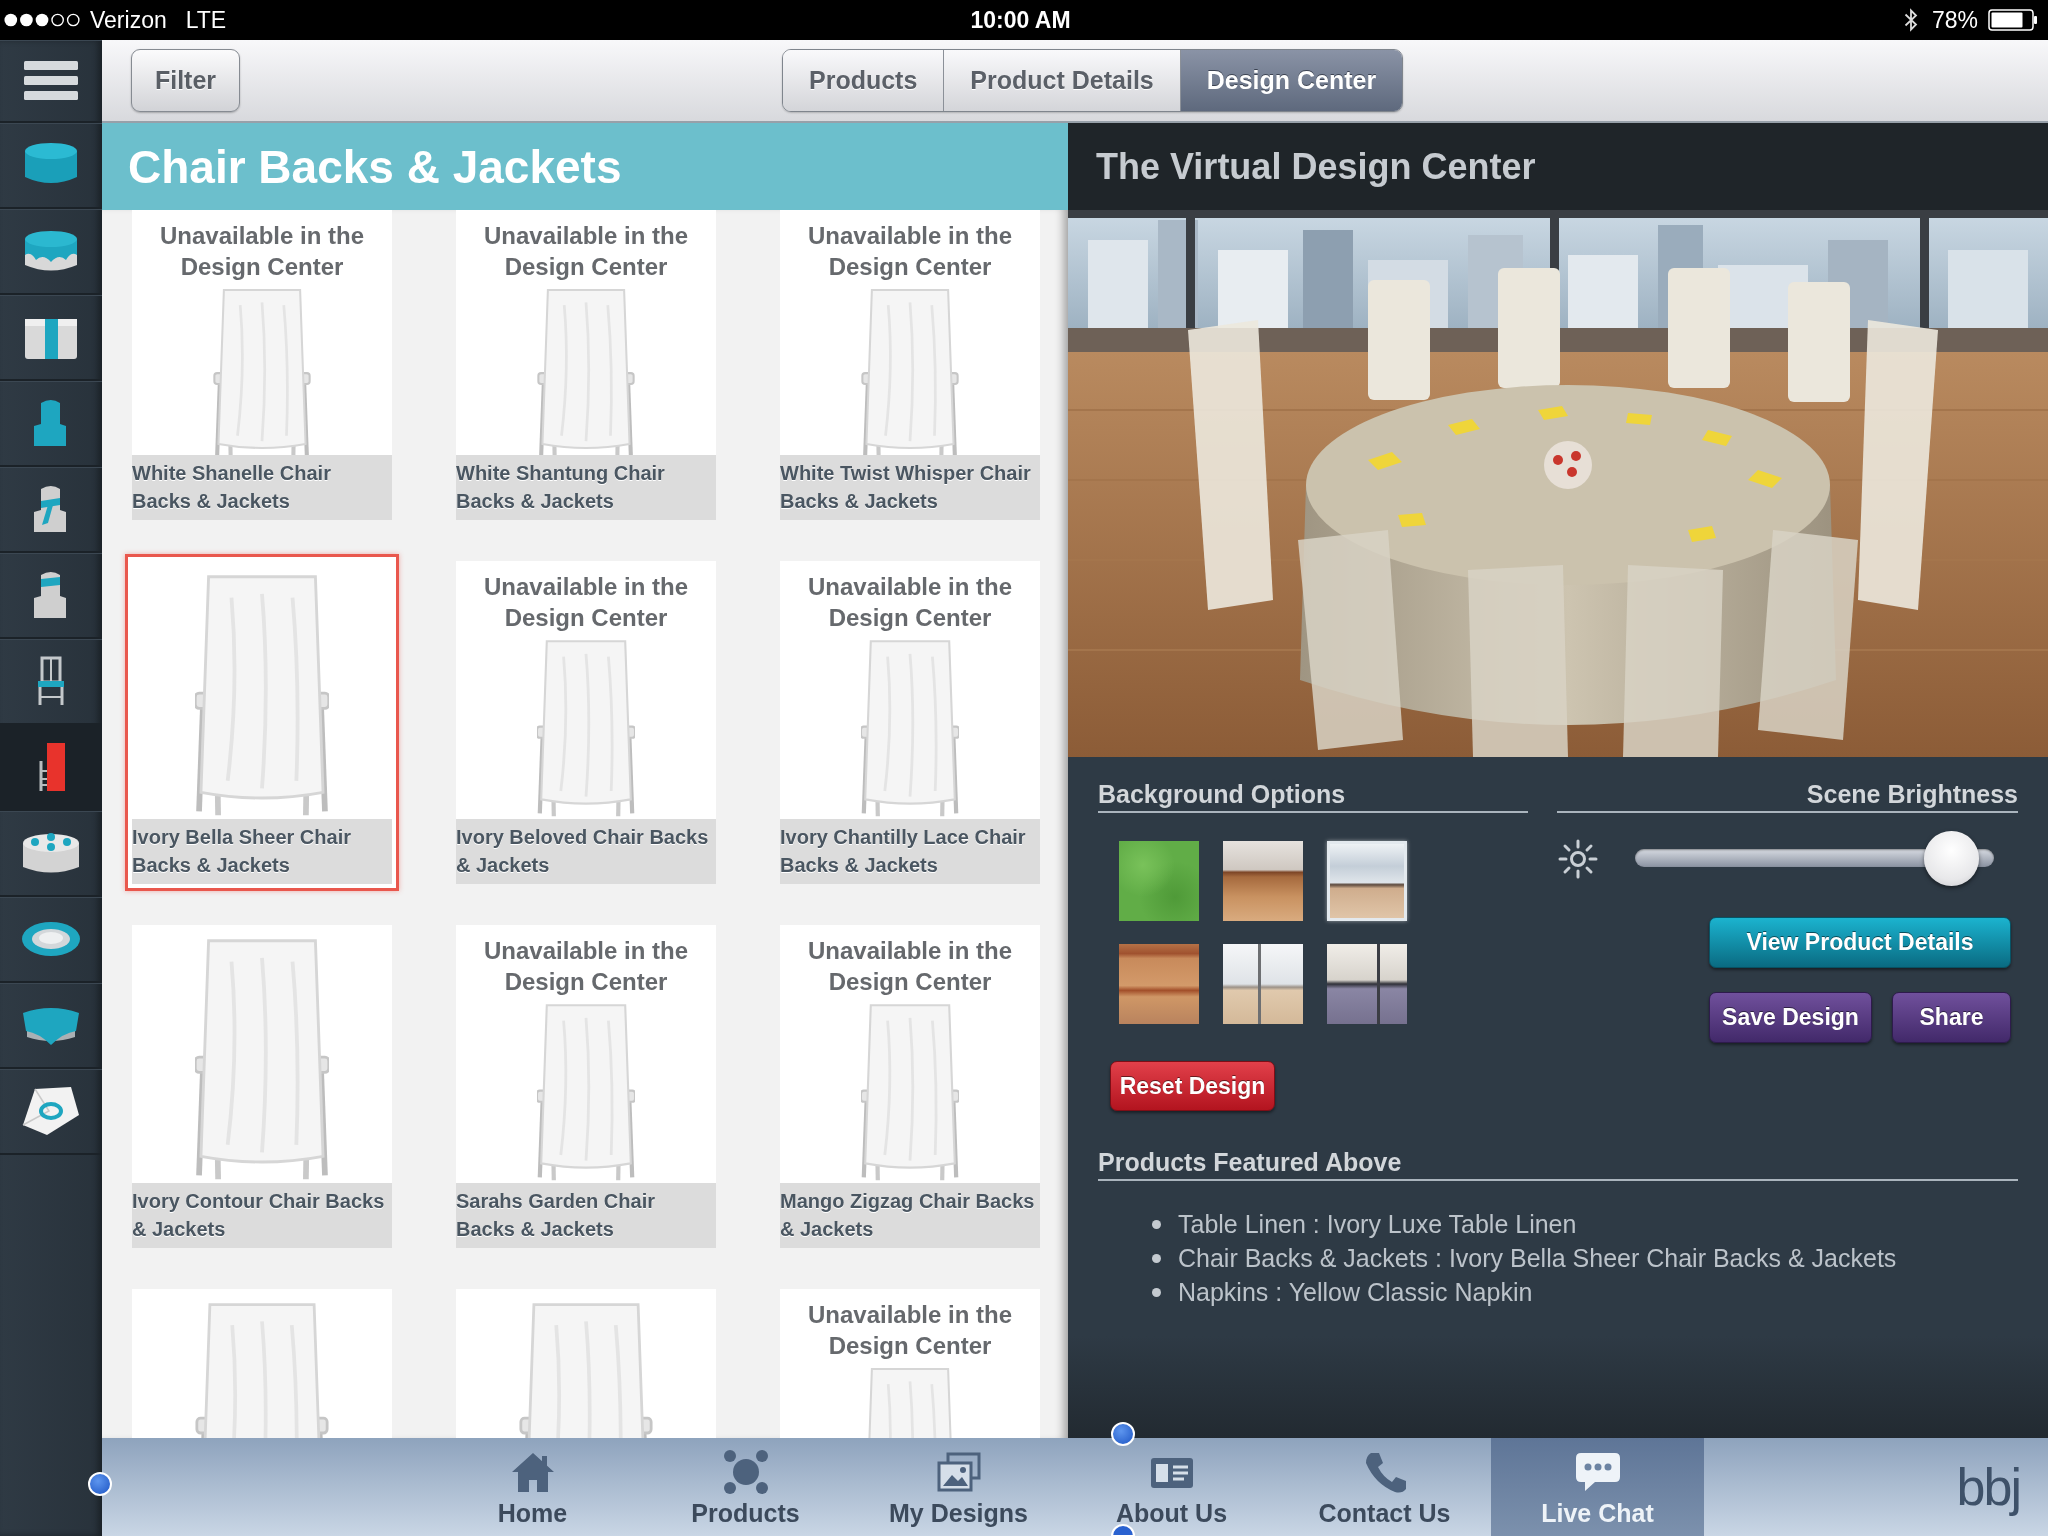  What do you see at coordinates (1597, 1472) in the screenshot?
I see `chat-bubble-icon` at bounding box center [1597, 1472].